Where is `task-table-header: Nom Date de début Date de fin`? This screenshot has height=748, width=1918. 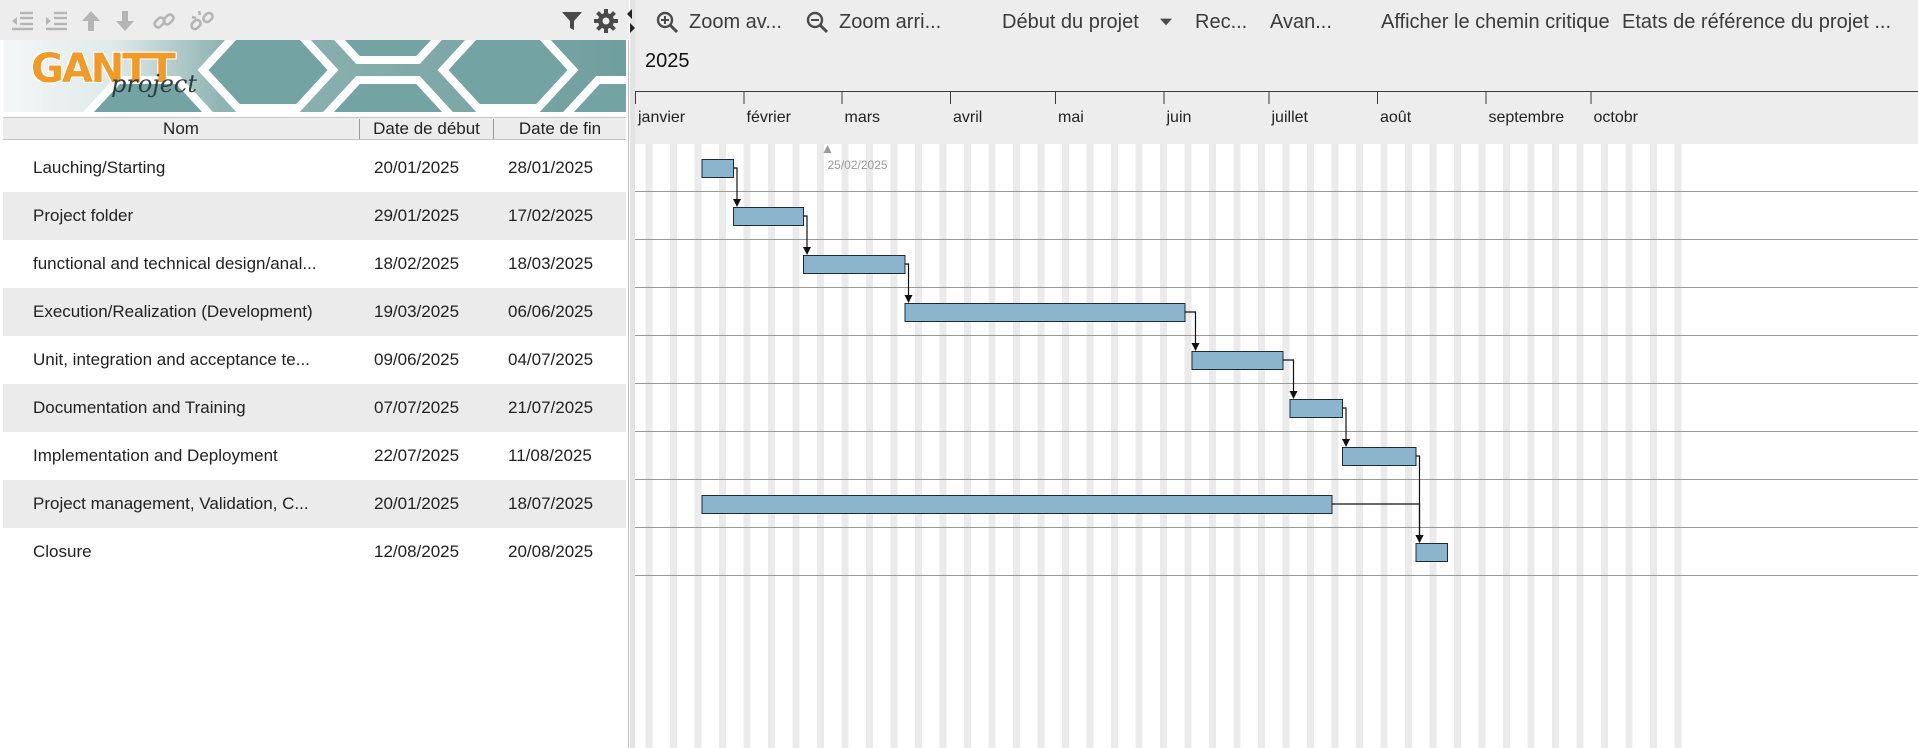
task-table-header: Nom Date de début Date de fin is located at coordinates (314, 128).